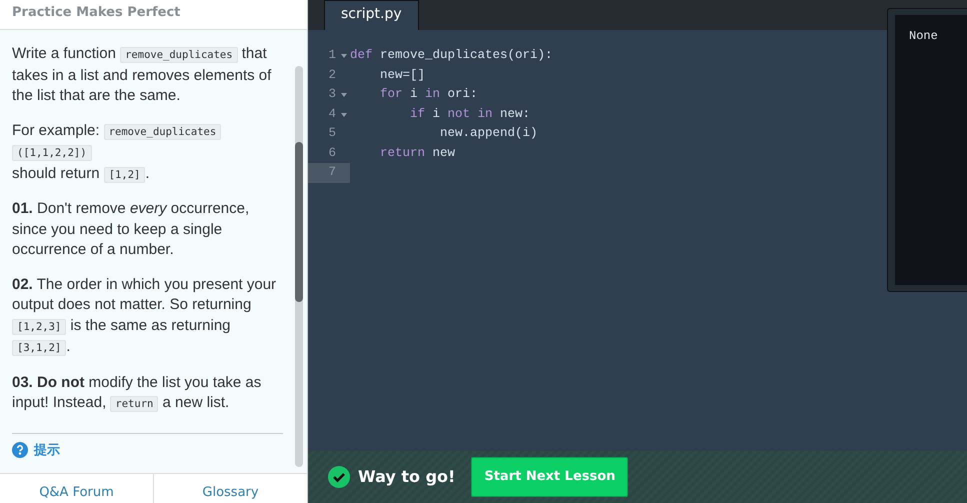  I want to click on code-line: new.append(i), so click(488, 133).